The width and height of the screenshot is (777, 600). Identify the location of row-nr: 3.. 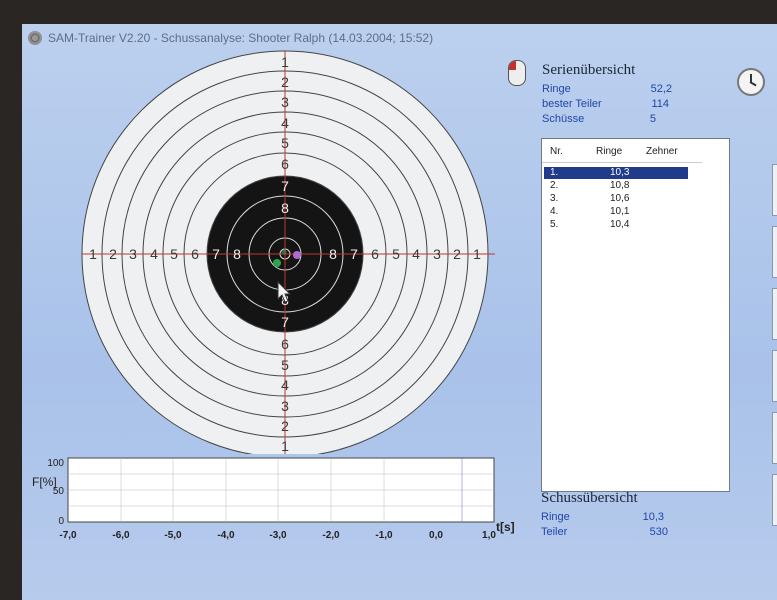
(554, 198).